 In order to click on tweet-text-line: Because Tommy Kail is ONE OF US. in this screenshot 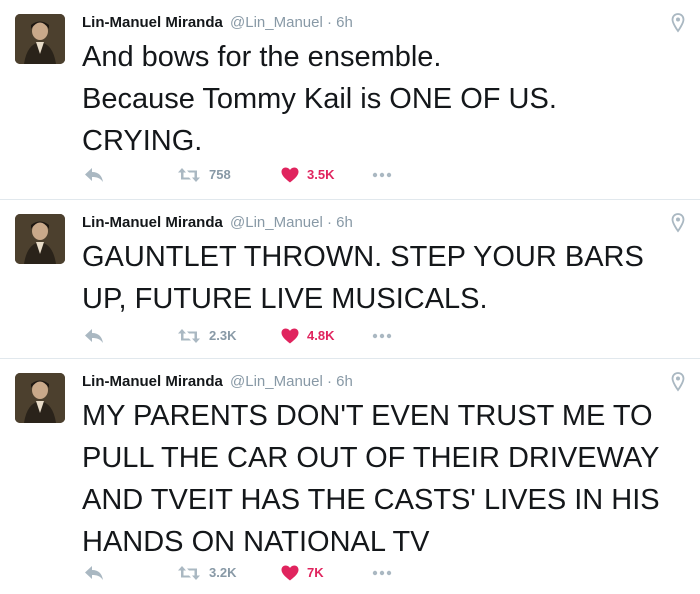, I will do `click(319, 99)`.